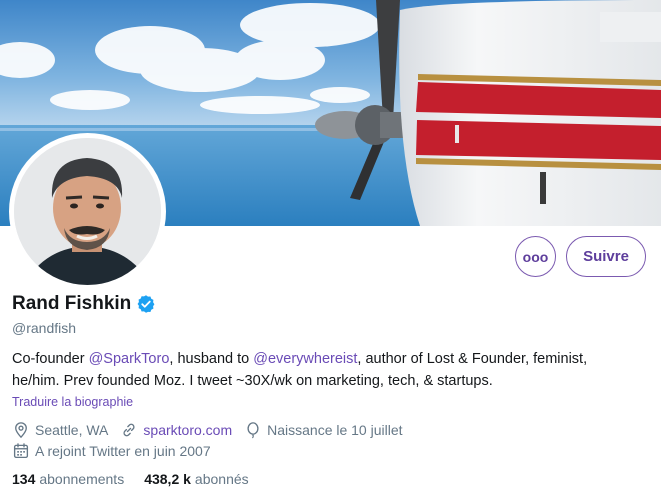  What do you see at coordinates (129, 430) in the screenshot?
I see `link-icon` at bounding box center [129, 430].